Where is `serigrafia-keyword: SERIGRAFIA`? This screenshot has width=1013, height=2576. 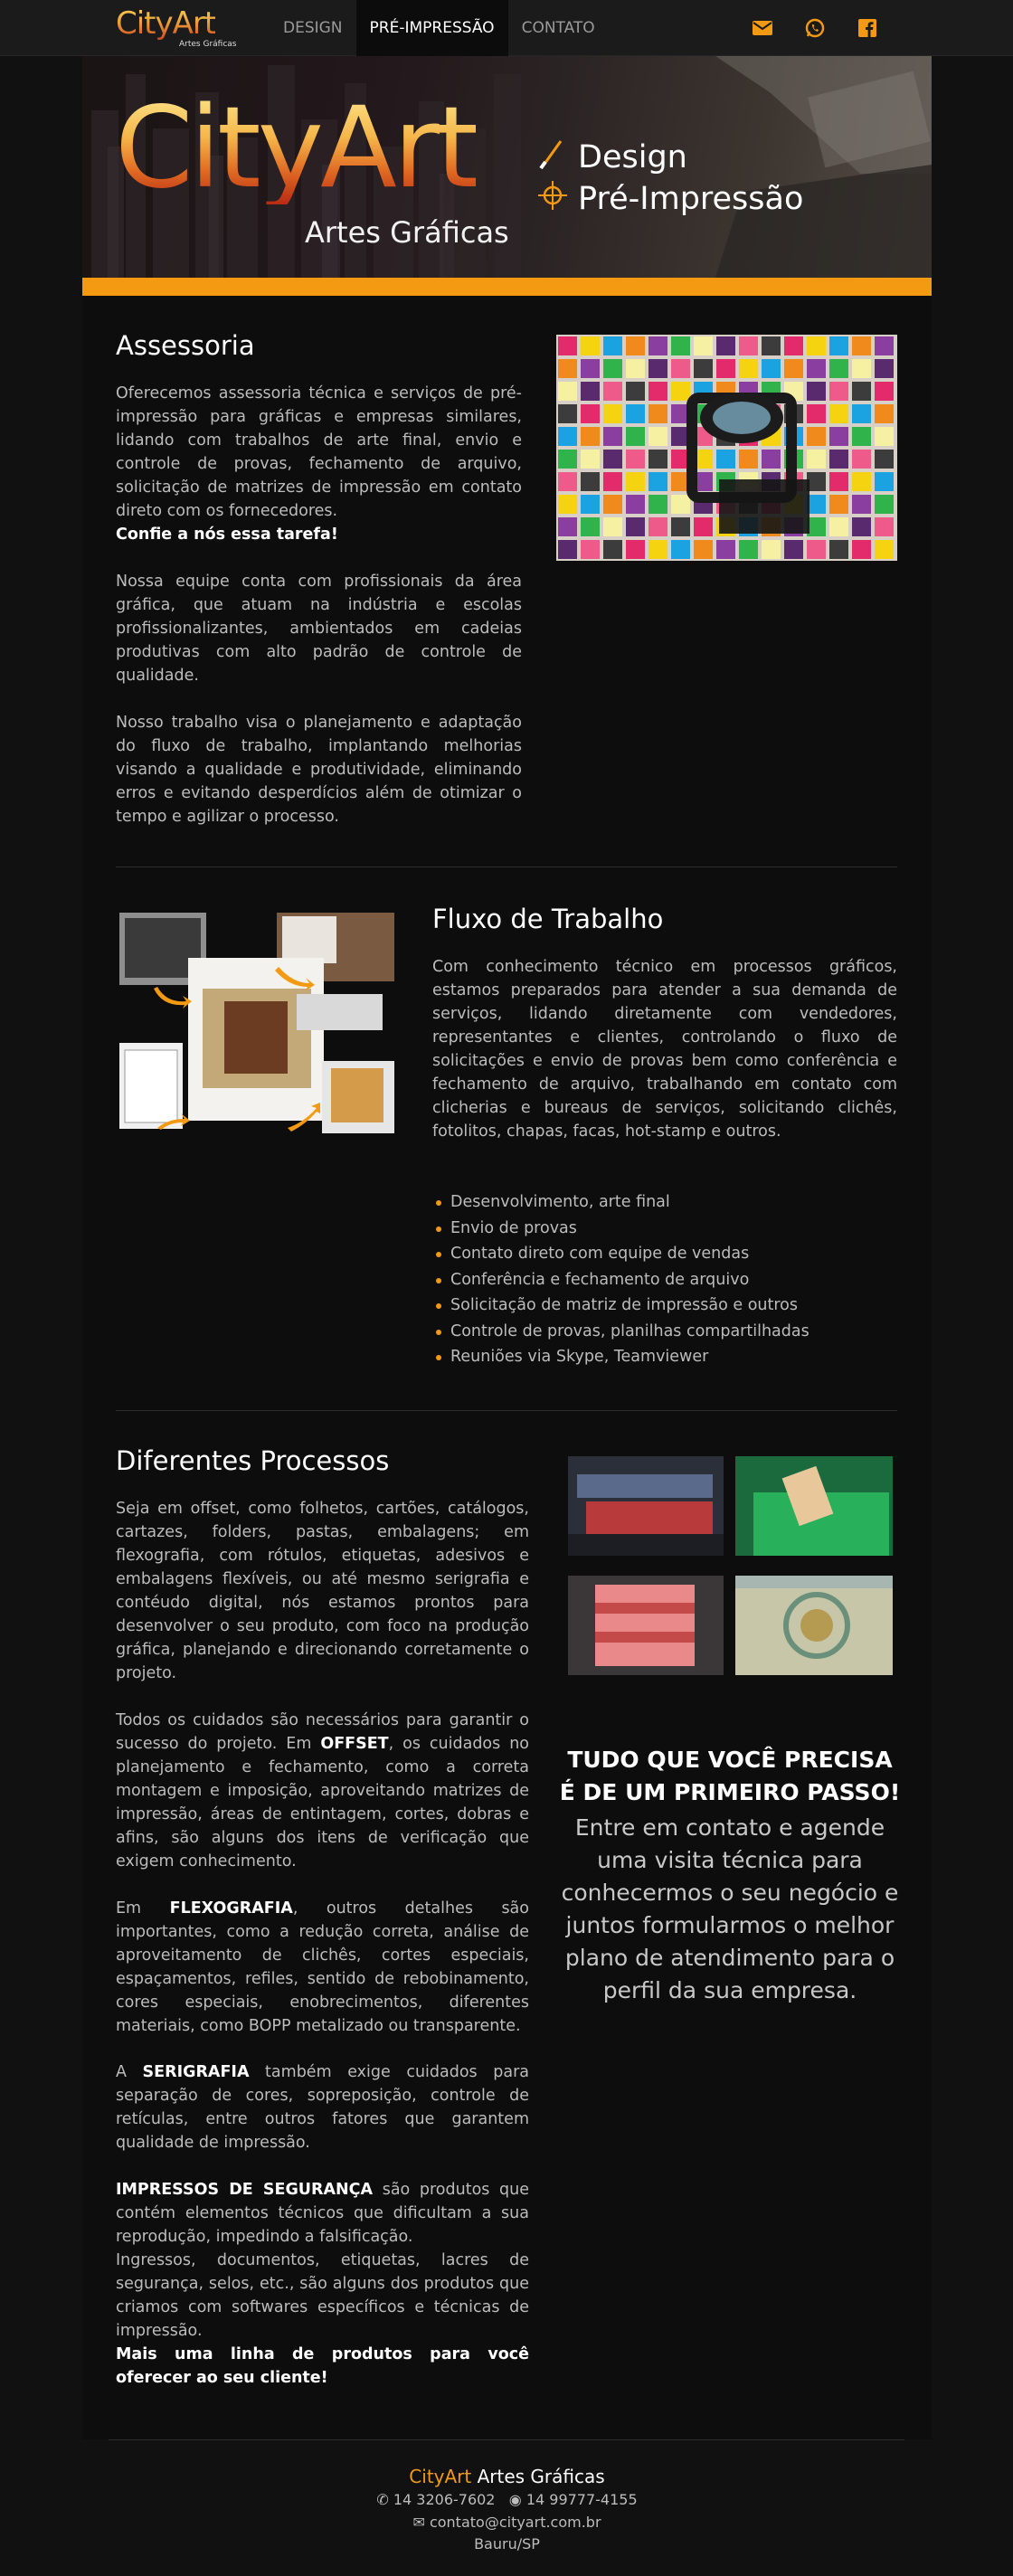 serigrafia-keyword: SERIGRAFIA is located at coordinates (196, 2072).